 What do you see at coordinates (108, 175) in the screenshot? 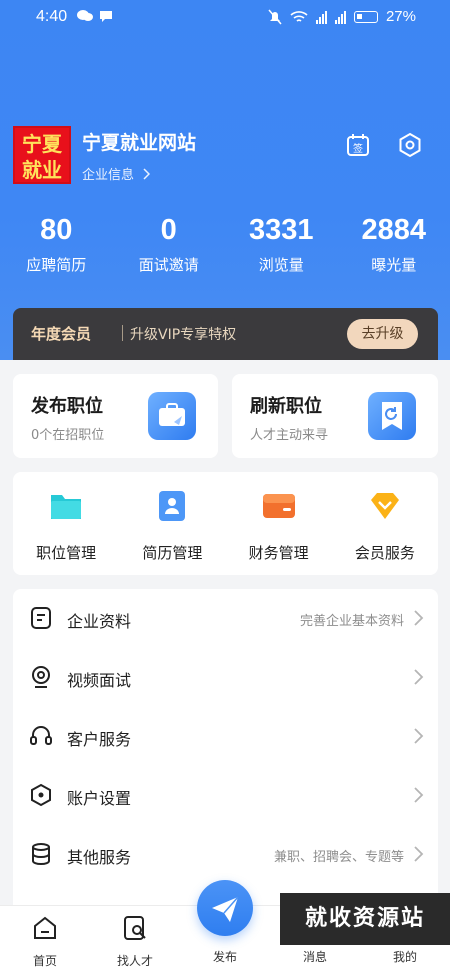
I see `company-info-label: 企业信息` at bounding box center [108, 175].